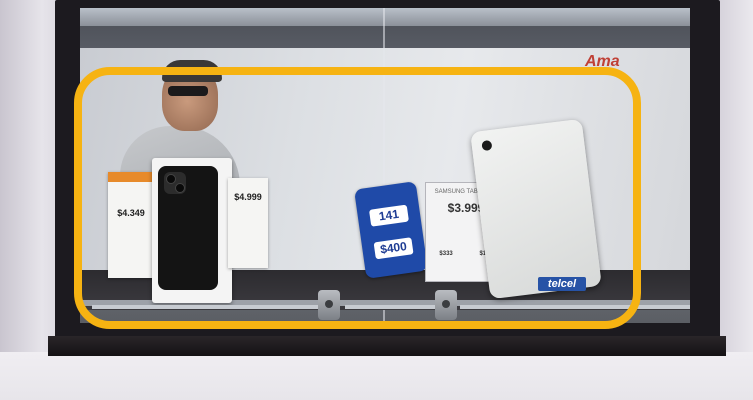 The width and height of the screenshot is (753, 400). What do you see at coordinates (376, 376) in the screenshot?
I see `floor-area` at bounding box center [376, 376].